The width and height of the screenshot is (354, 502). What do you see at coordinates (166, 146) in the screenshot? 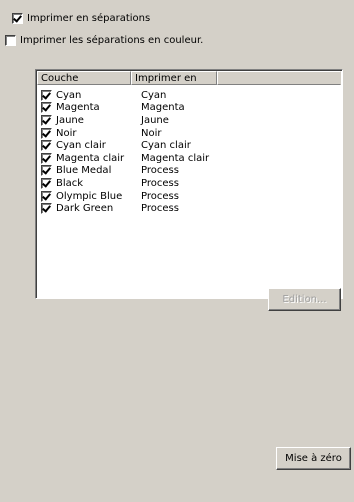
I see `print-as-value: Cyan clair` at bounding box center [166, 146].